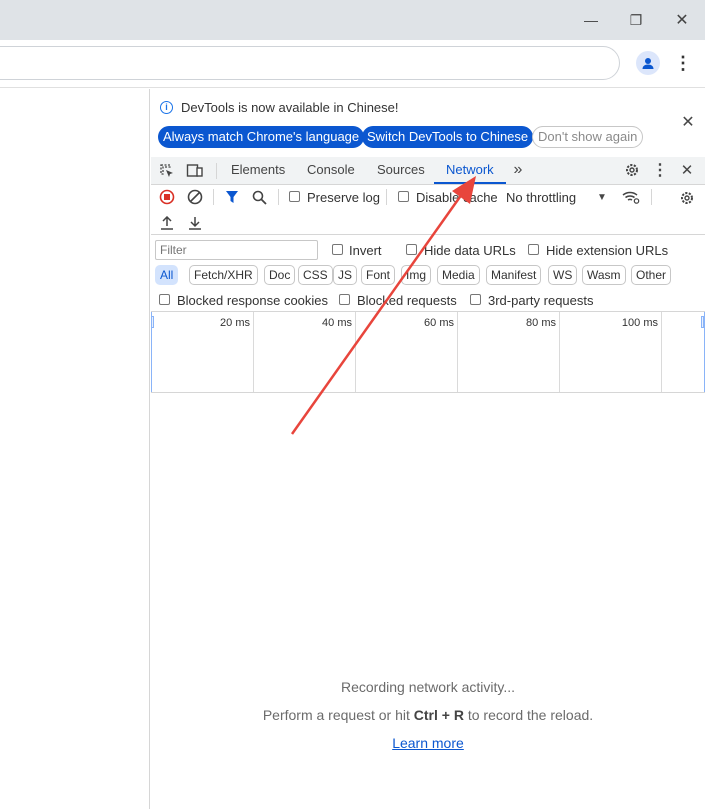 The width and height of the screenshot is (705, 809). I want to click on clear-icon, so click(195, 197).